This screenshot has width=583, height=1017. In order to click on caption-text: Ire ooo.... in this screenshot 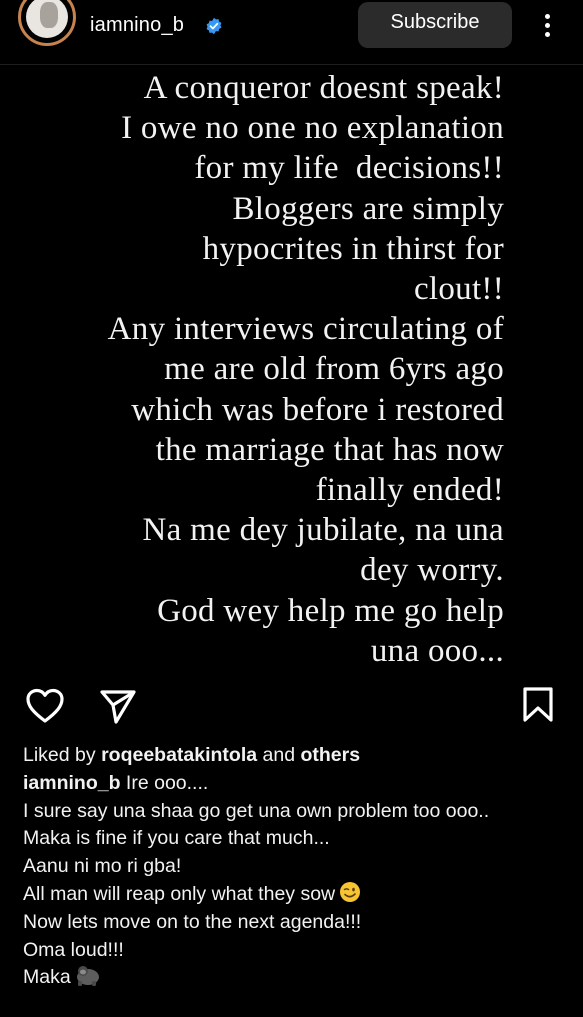, I will do `click(164, 782)`.